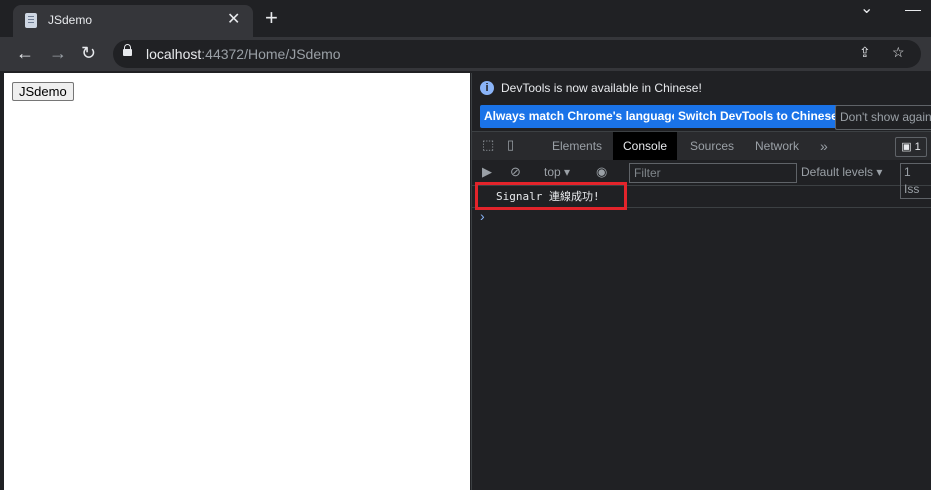 The image size is (931, 490). What do you see at coordinates (482, 216) in the screenshot?
I see `console-prompt: ›` at bounding box center [482, 216].